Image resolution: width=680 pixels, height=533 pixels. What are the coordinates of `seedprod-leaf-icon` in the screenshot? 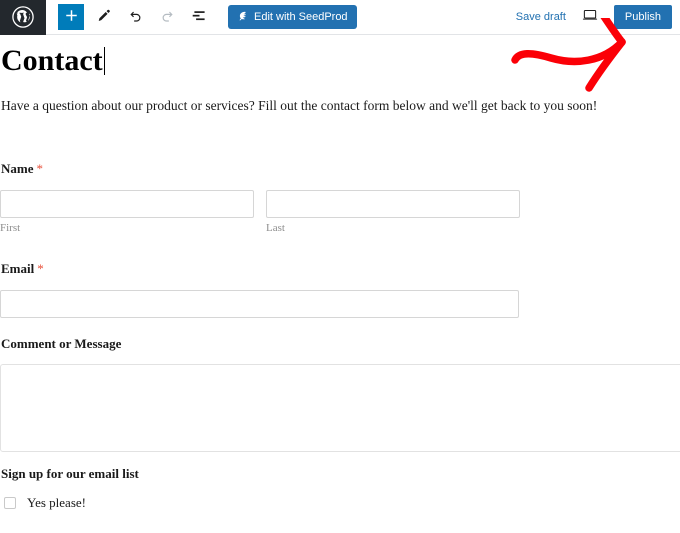 It's located at (242, 17).